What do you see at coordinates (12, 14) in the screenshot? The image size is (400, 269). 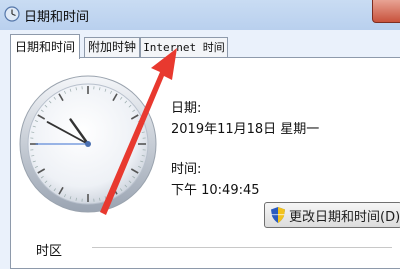 I see `clock-icon` at bounding box center [12, 14].